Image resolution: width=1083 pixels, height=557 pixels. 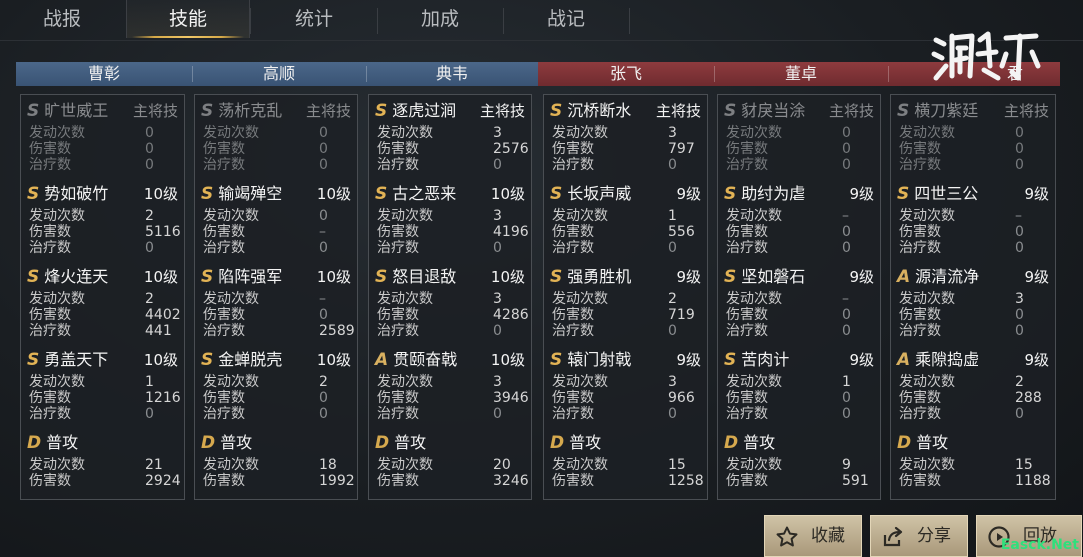 I want to click on skill-name: 旷世威王, so click(x=76, y=110).